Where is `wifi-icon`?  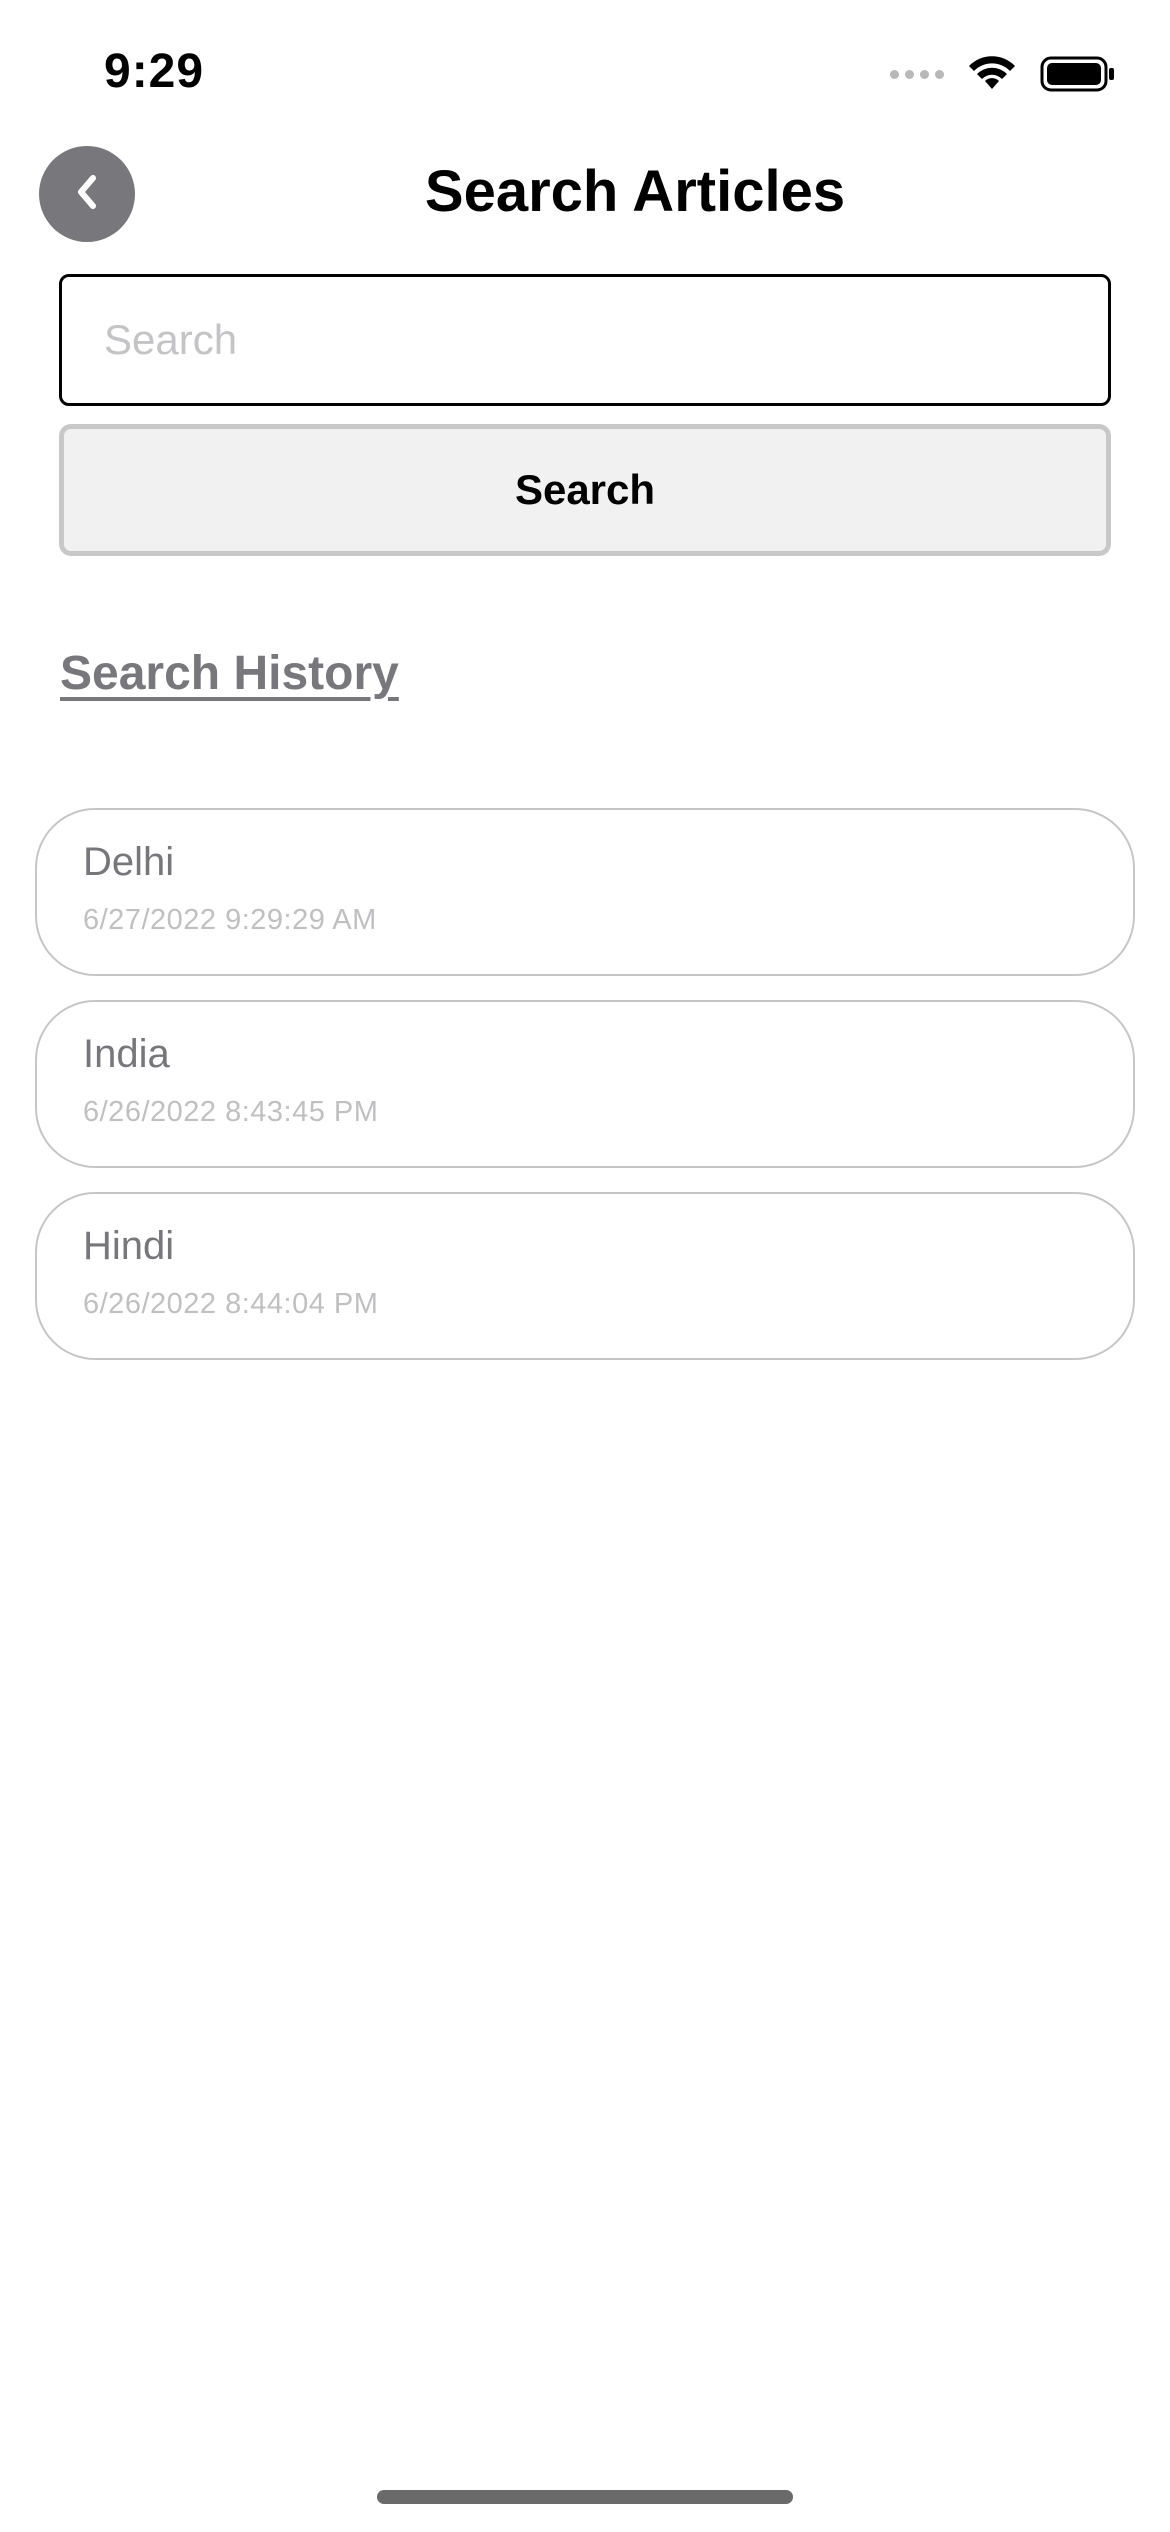 wifi-icon is located at coordinates (992, 74).